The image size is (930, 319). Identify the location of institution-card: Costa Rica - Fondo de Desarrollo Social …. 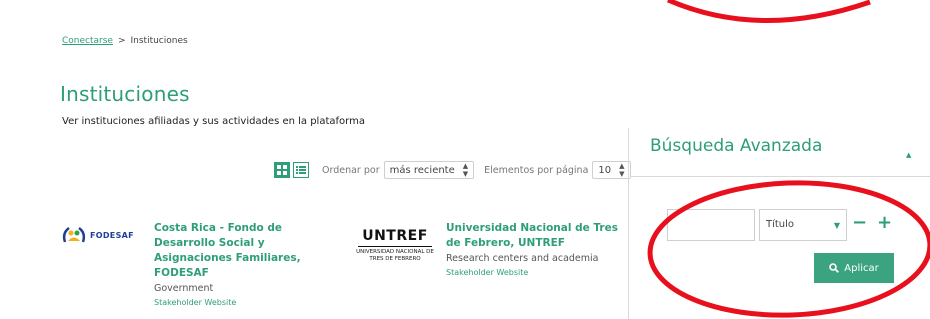
(249, 264).